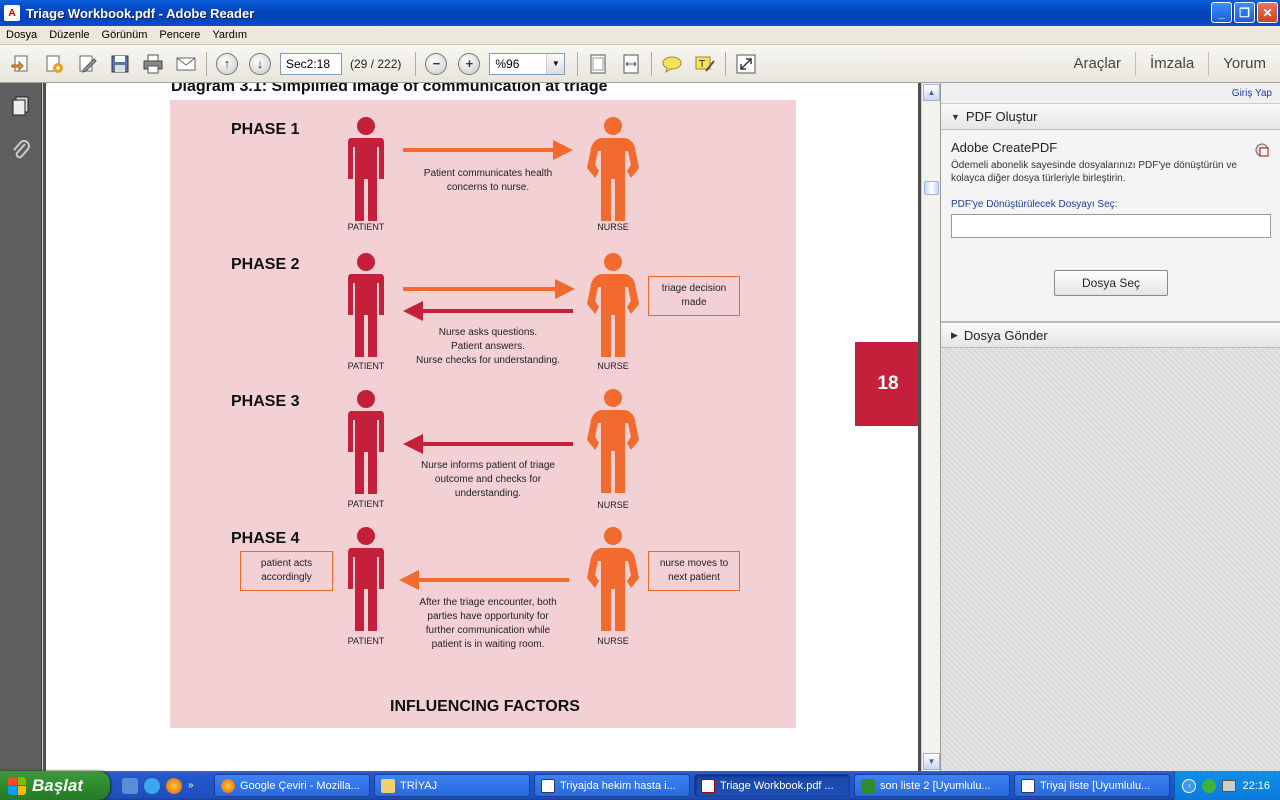  I want to click on pages-thumbnail-button, so click(21, 106).